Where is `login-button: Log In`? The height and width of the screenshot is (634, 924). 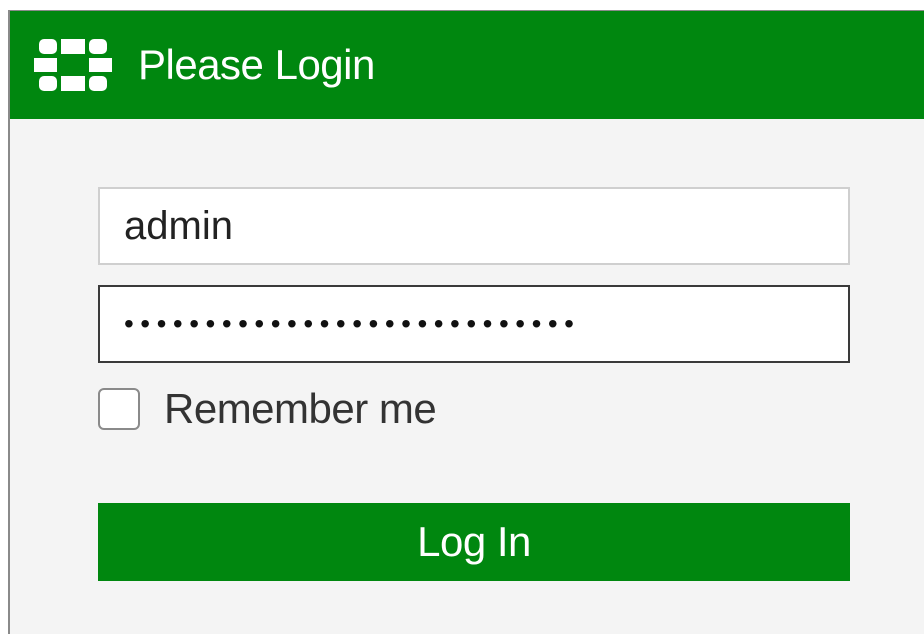
login-button: Log In is located at coordinates (474, 542).